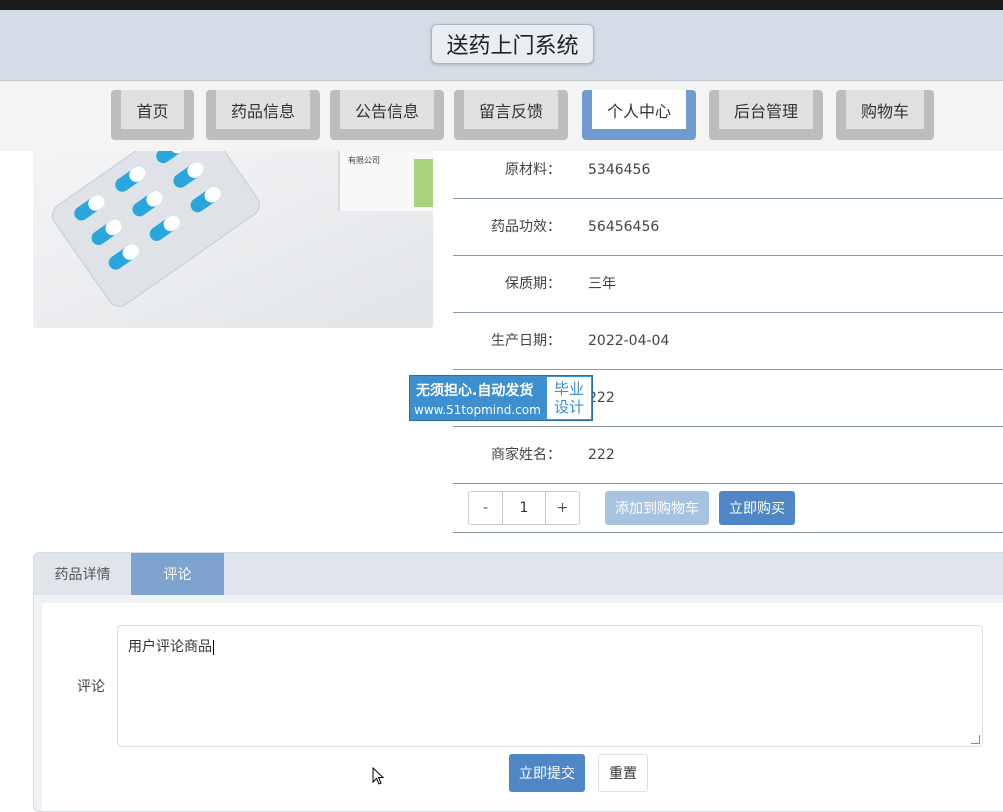 This screenshot has height=812, width=1003. I want to click on site-title: 送药上门系统, so click(512, 44).